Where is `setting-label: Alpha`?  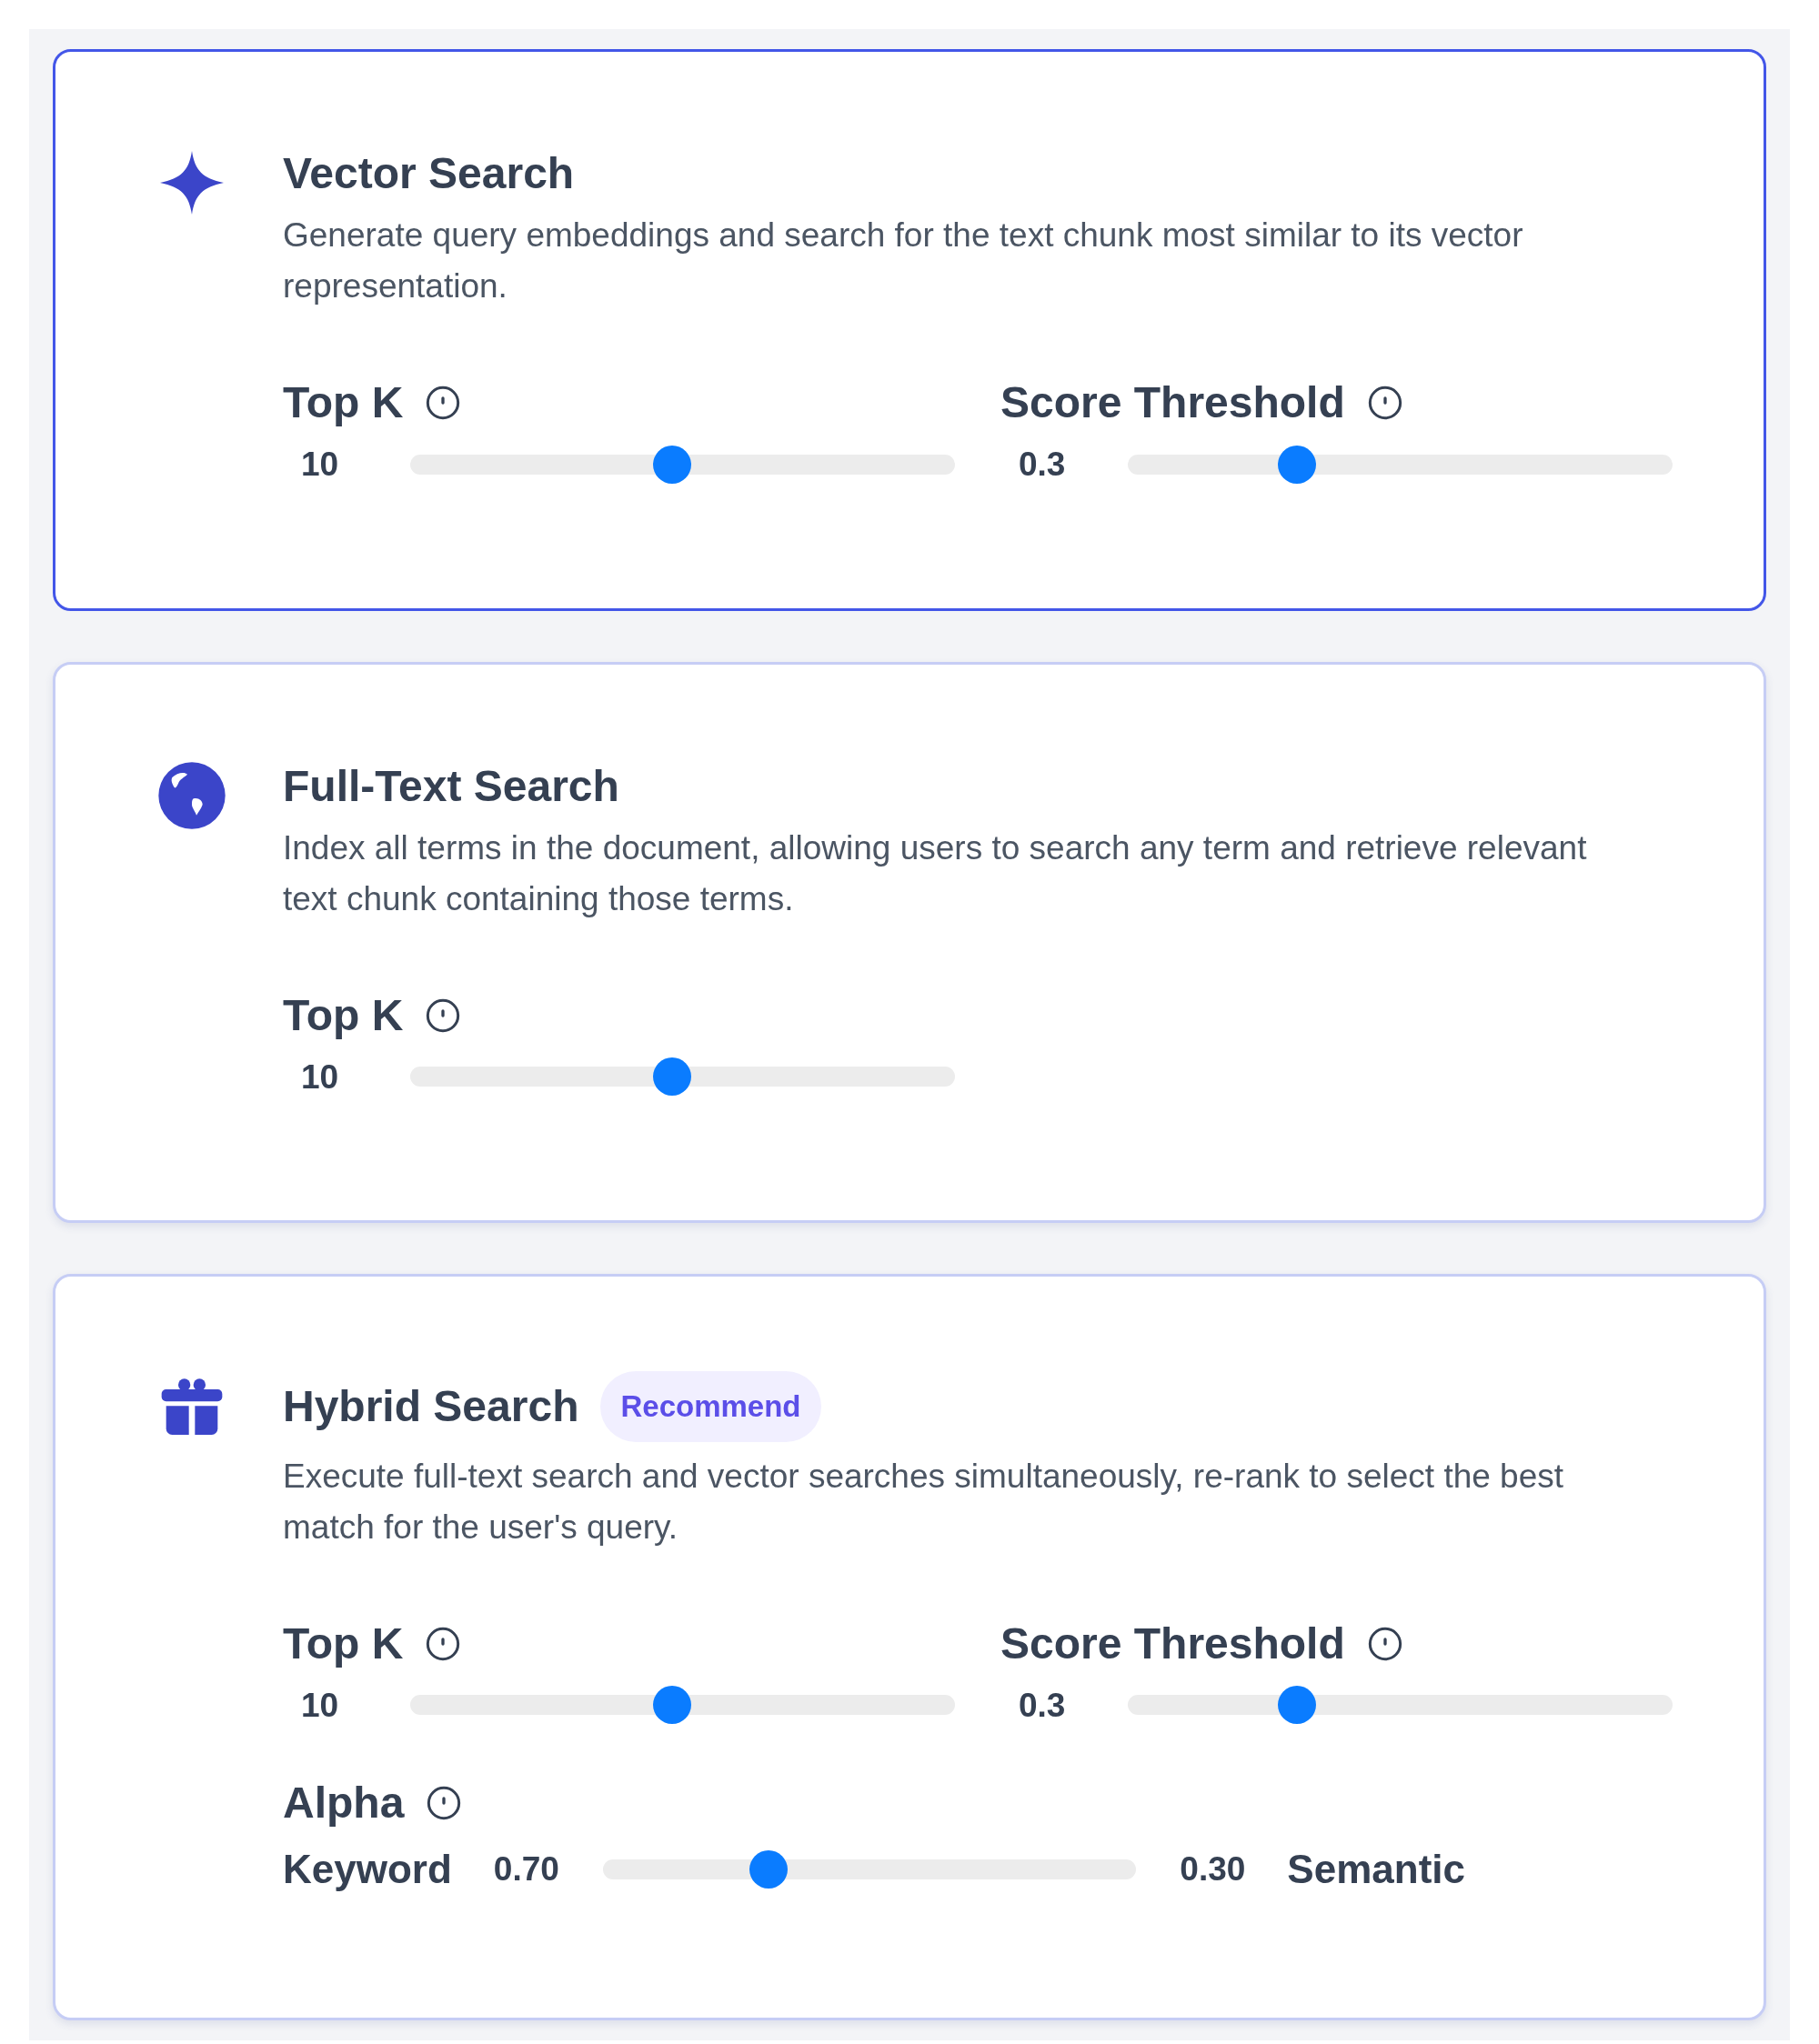 setting-label: Alpha is located at coordinates (344, 1803).